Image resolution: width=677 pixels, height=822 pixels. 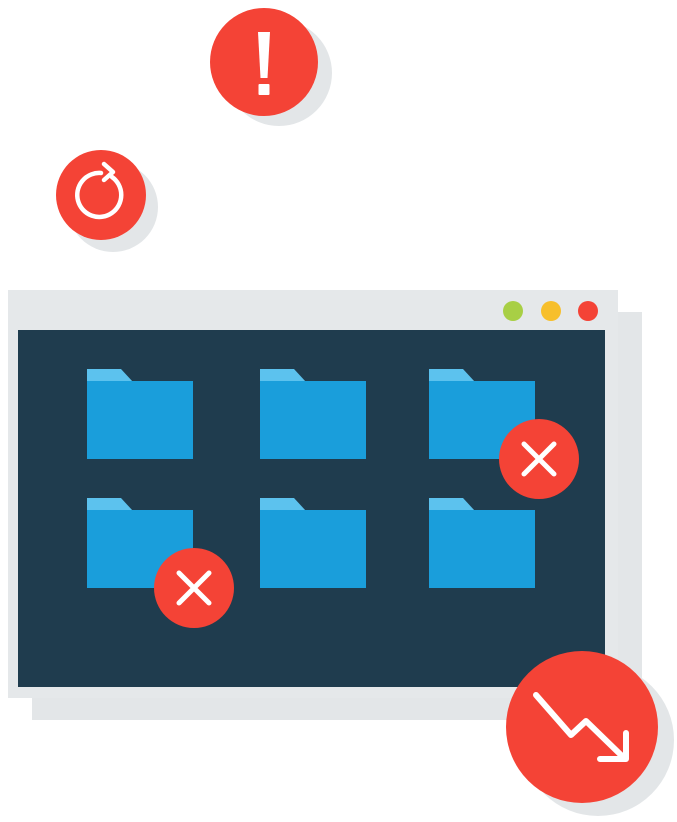 I want to click on refresh-icon, so click(x=99, y=190).